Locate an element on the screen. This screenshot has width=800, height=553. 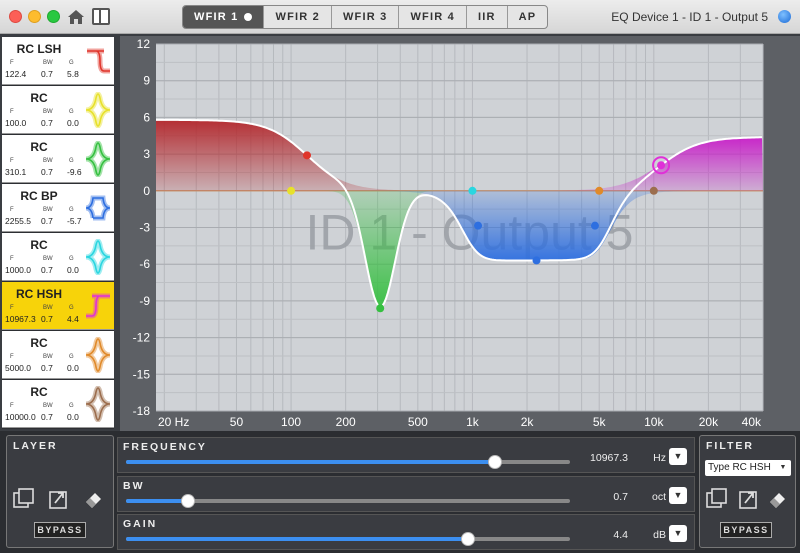
y-tick-label: 3 is located at coordinates (146, 154).